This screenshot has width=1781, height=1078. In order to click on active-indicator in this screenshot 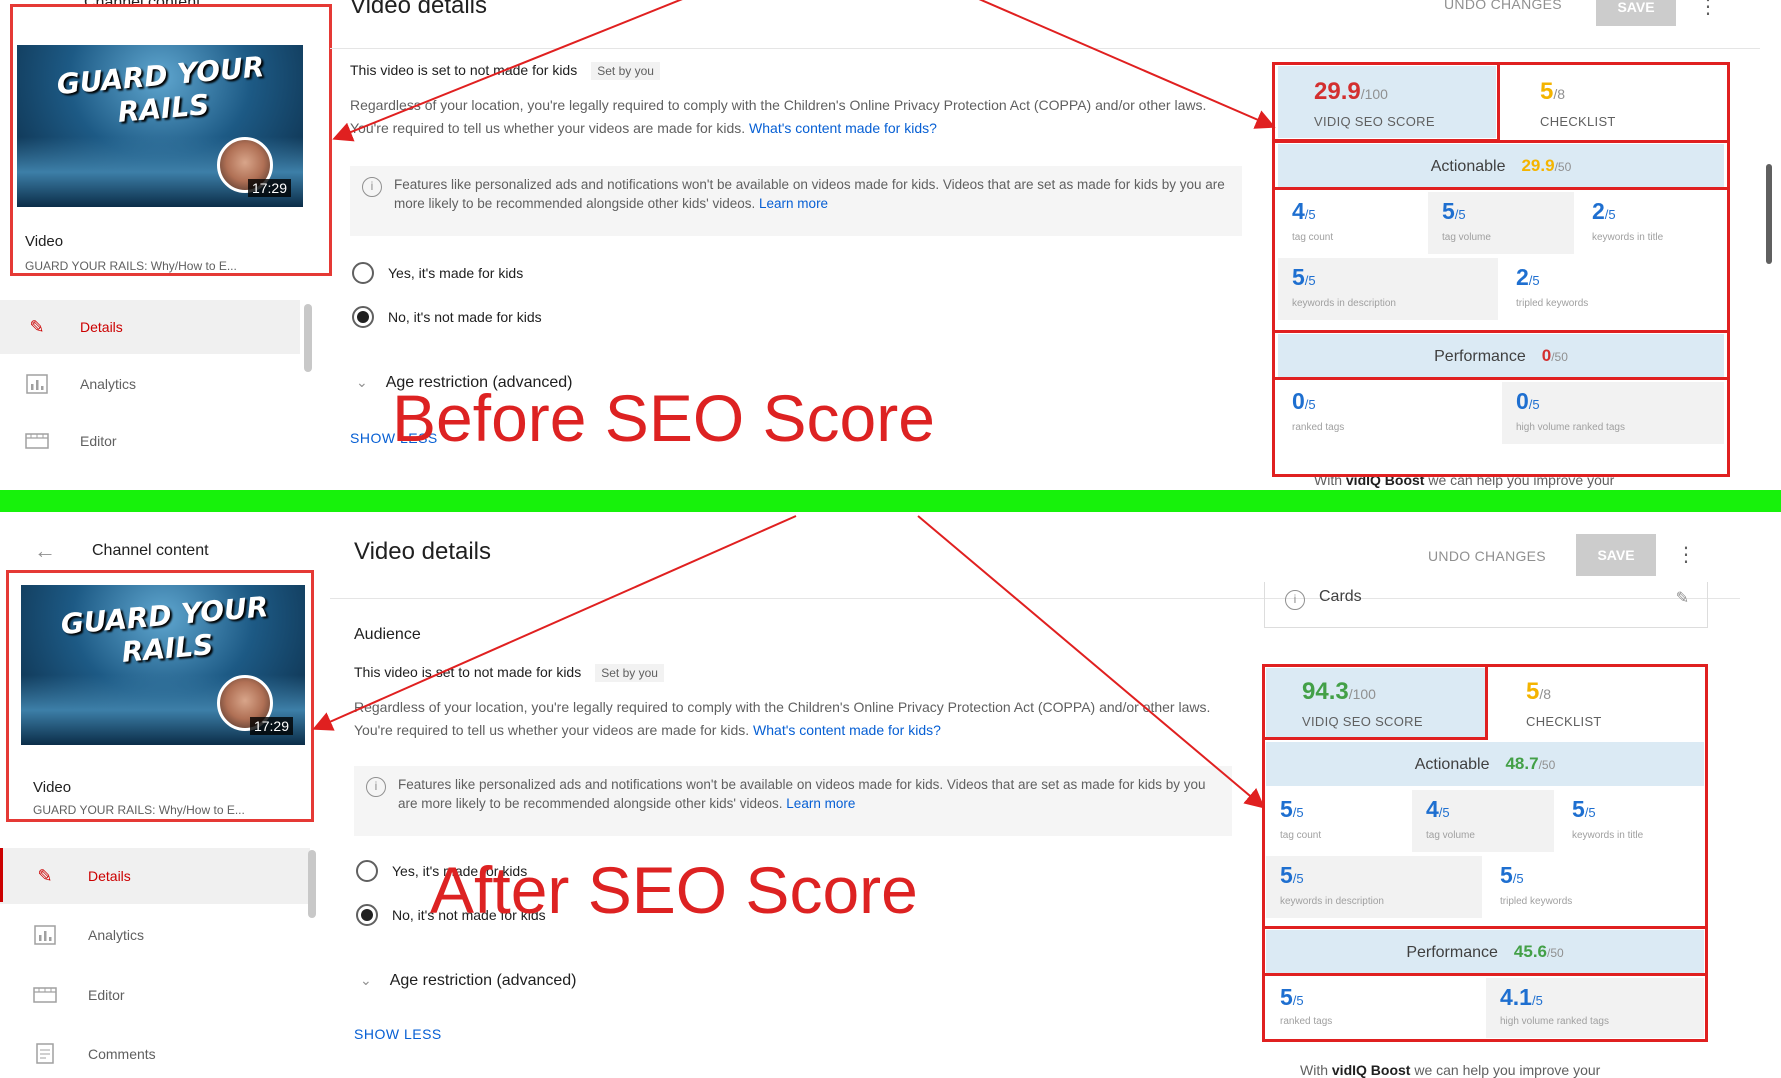, I will do `click(1, 875)`.